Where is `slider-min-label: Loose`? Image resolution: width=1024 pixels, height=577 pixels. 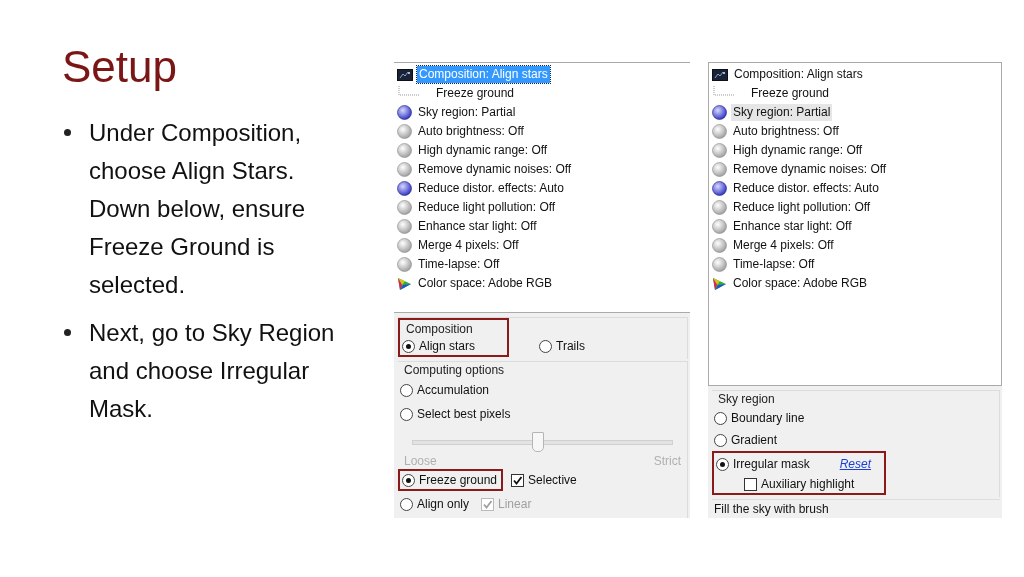 slider-min-label: Loose is located at coordinates (420, 461).